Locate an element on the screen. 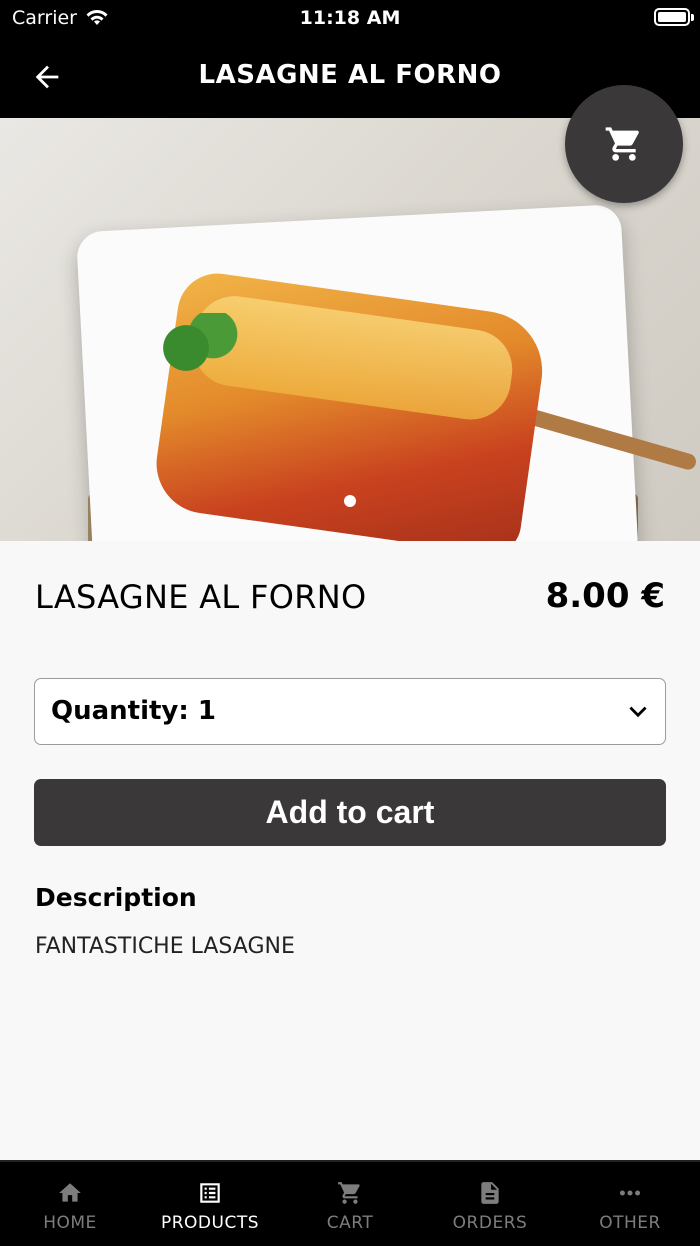  tab-cart-label: CART is located at coordinates (350, 1223).